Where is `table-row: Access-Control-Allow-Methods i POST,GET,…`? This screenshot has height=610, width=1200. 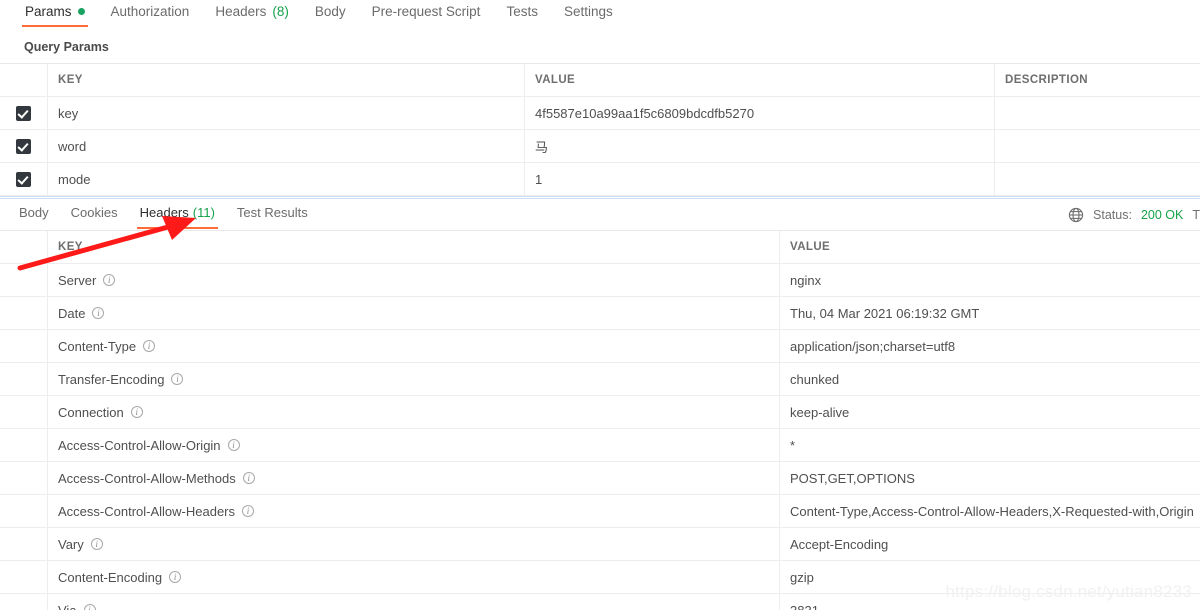
table-row: Access-Control-Allow-Methods i POST,GET,… is located at coordinates (600, 478).